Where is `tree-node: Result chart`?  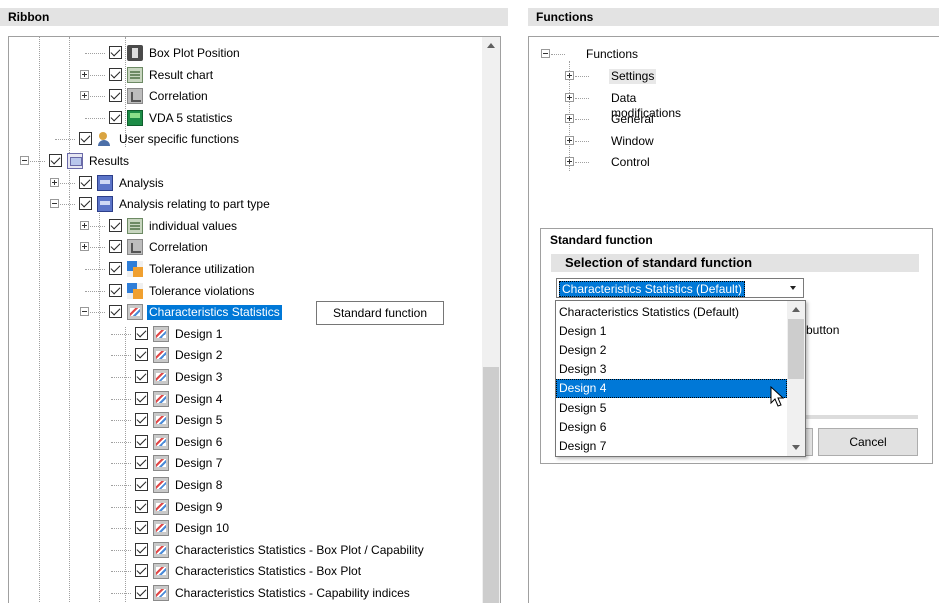 tree-node: Result chart is located at coordinates (245, 75).